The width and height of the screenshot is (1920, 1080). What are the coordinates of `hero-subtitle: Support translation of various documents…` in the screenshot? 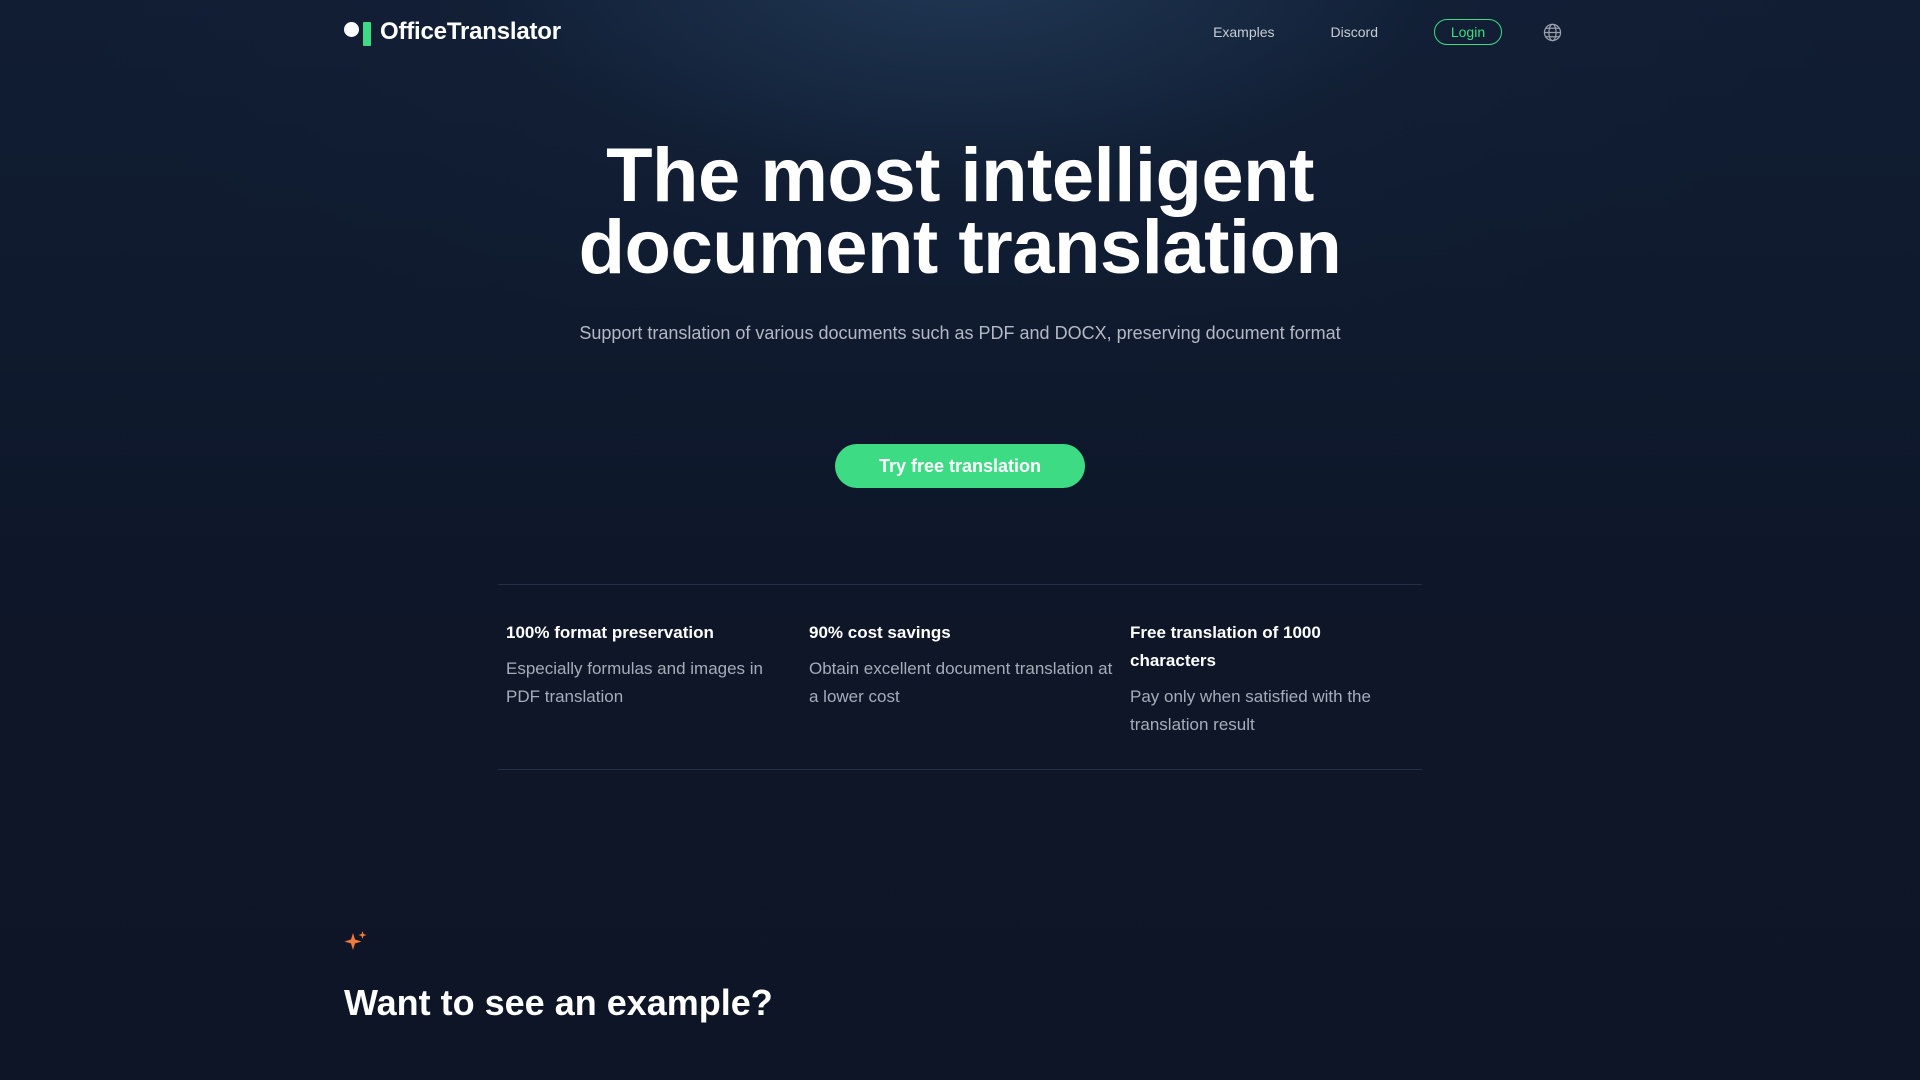 It's located at (960, 333).